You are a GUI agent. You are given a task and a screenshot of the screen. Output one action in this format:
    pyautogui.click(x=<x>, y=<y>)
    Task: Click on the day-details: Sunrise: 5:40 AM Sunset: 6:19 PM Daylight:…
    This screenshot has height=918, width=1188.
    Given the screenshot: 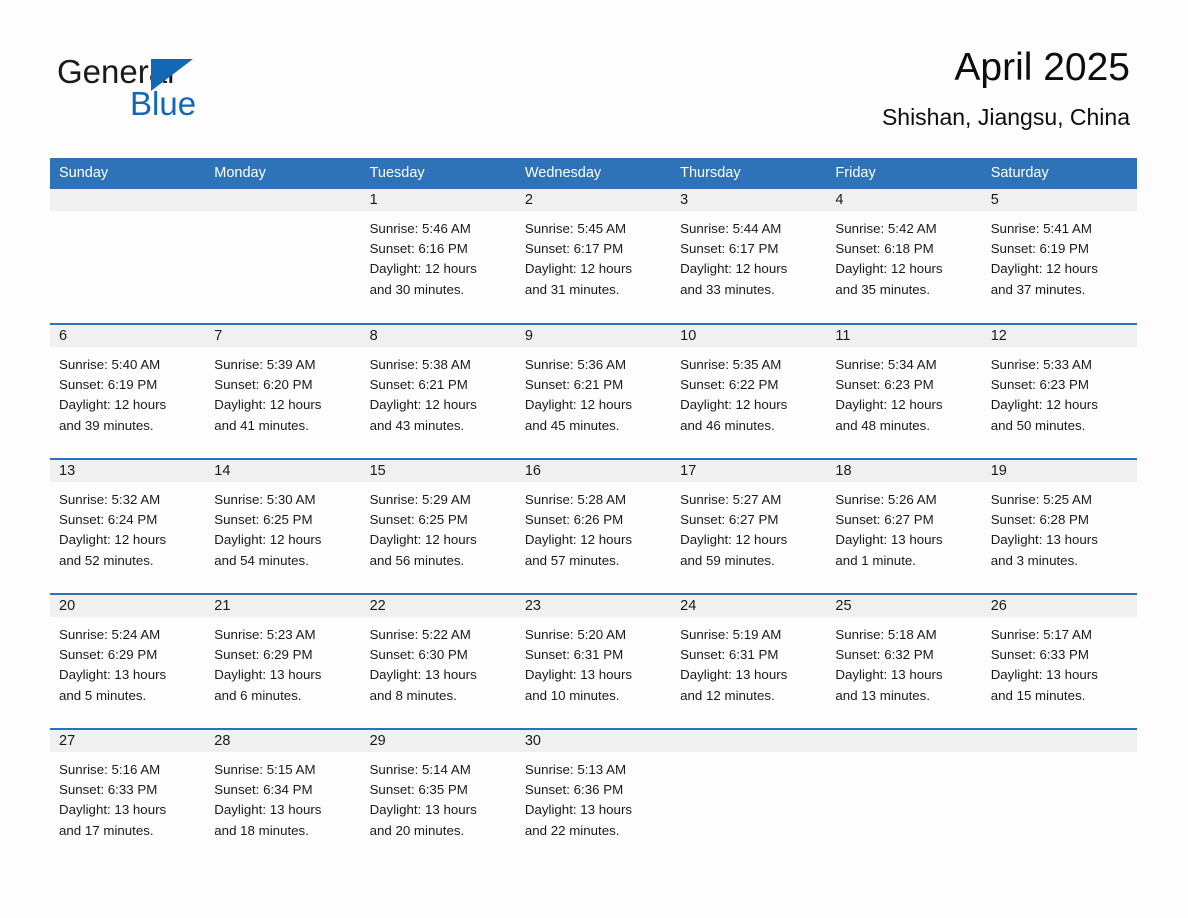 What is the action you would take?
    pyautogui.click(x=127, y=391)
    